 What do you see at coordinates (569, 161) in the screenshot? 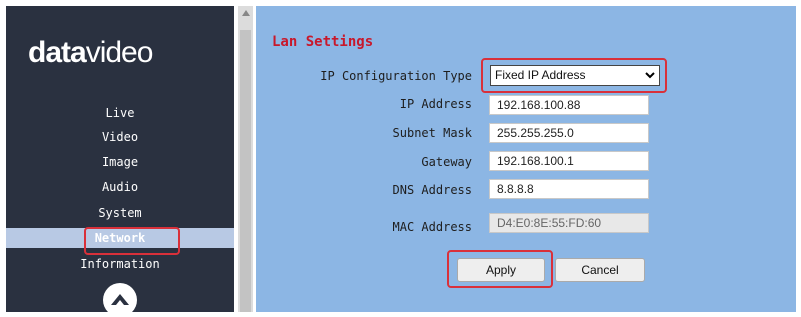
I see `gateway-field: 192.168.100.1` at bounding box center [569, 161].